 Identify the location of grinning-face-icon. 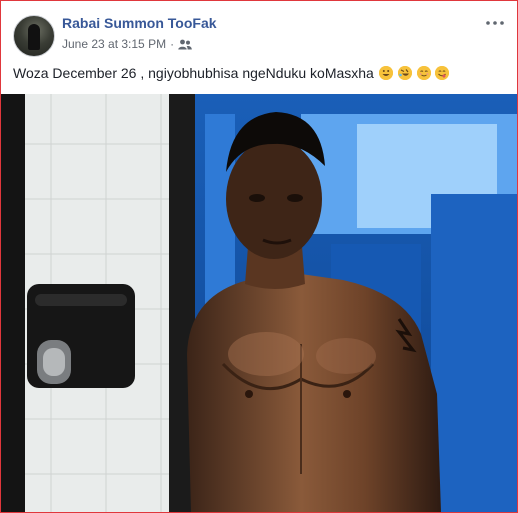
(385, 73).